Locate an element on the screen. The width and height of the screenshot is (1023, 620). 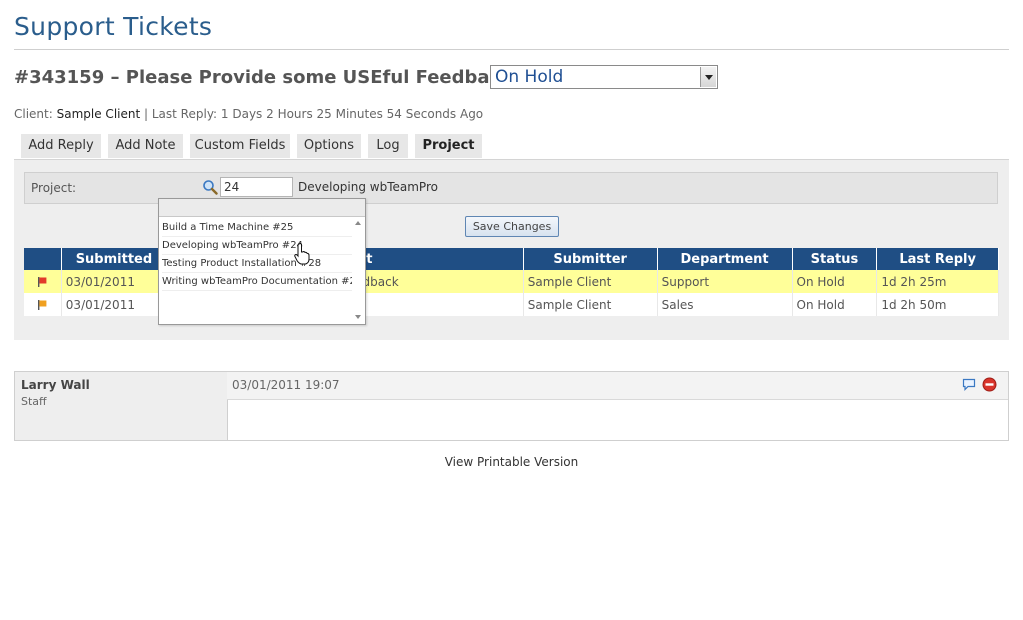
col-submitted: Submitted is located at coordinates (114, 259).